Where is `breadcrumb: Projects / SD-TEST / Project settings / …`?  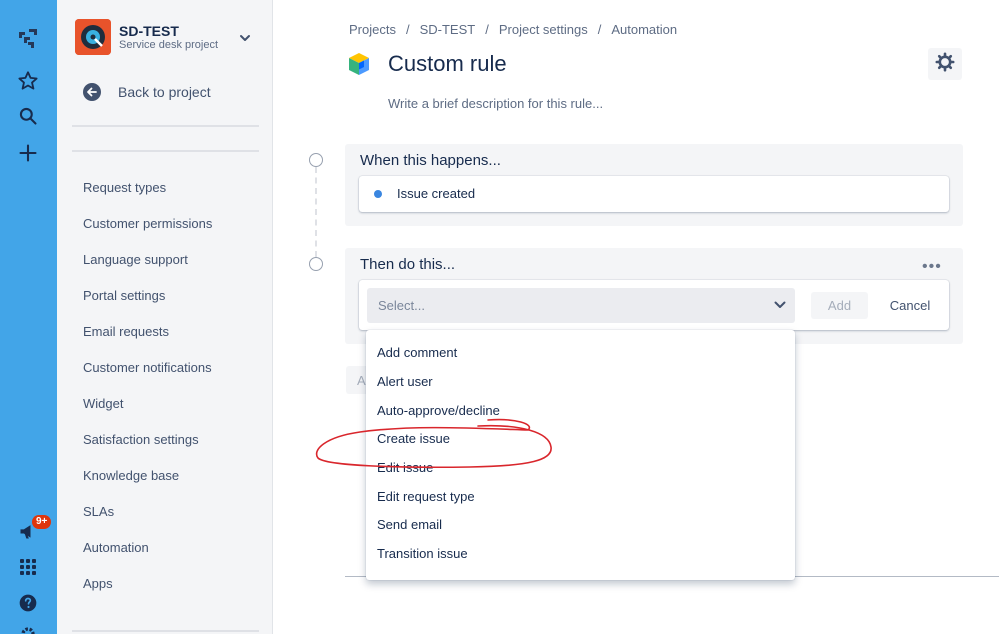 breadcrumb: Projects / SD-TEST / Project settings / … is located at coordinates (513, 29).